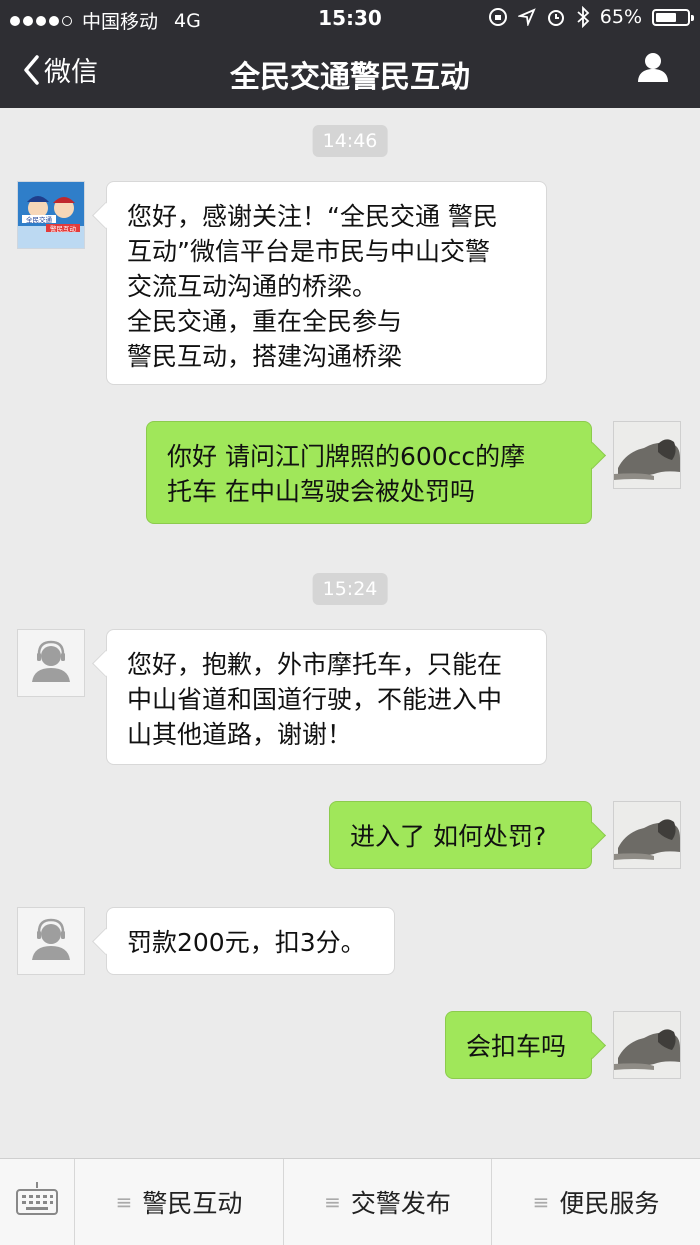  What do you see at coordinates (555, 18) in the screenshot?
I see `alarm-icon` at bounding box center [555, 18].